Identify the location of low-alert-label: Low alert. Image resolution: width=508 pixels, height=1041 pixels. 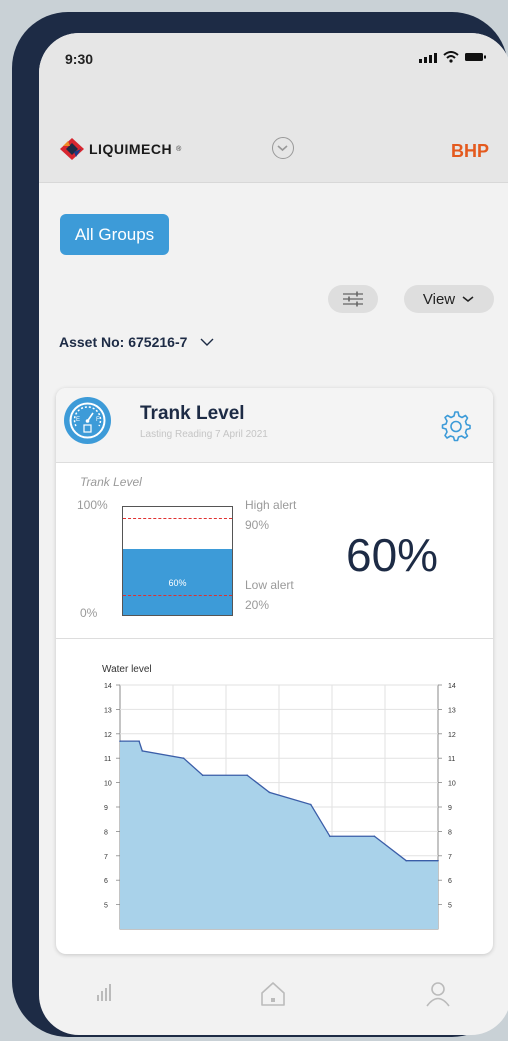
(269, 585).